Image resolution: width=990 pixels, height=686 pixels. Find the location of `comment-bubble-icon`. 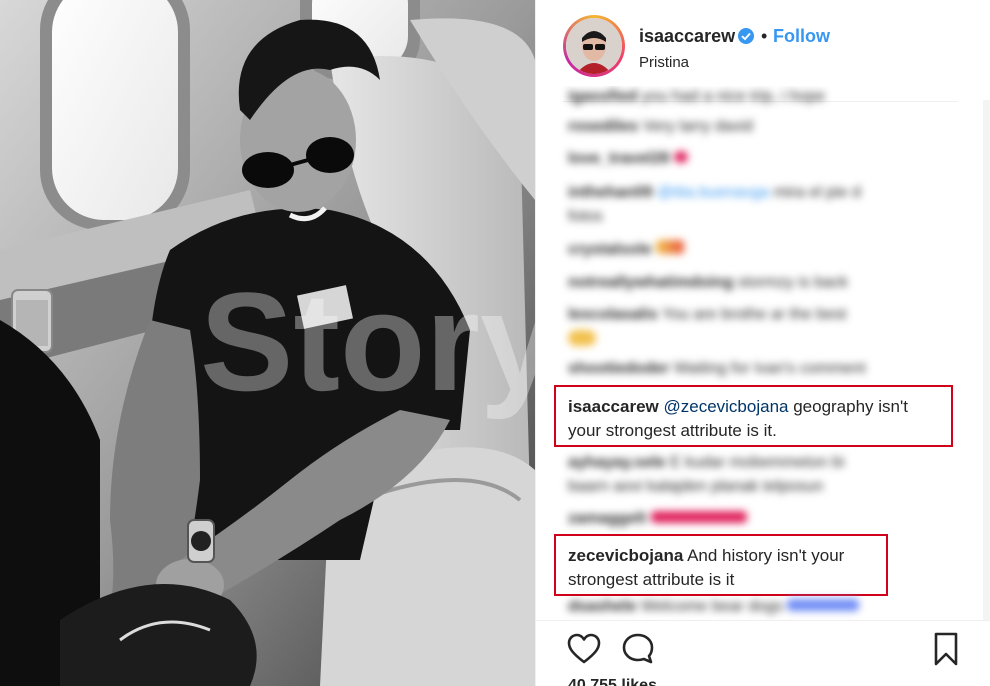

comment-bubble-icon is located at coordinates (638, 649).